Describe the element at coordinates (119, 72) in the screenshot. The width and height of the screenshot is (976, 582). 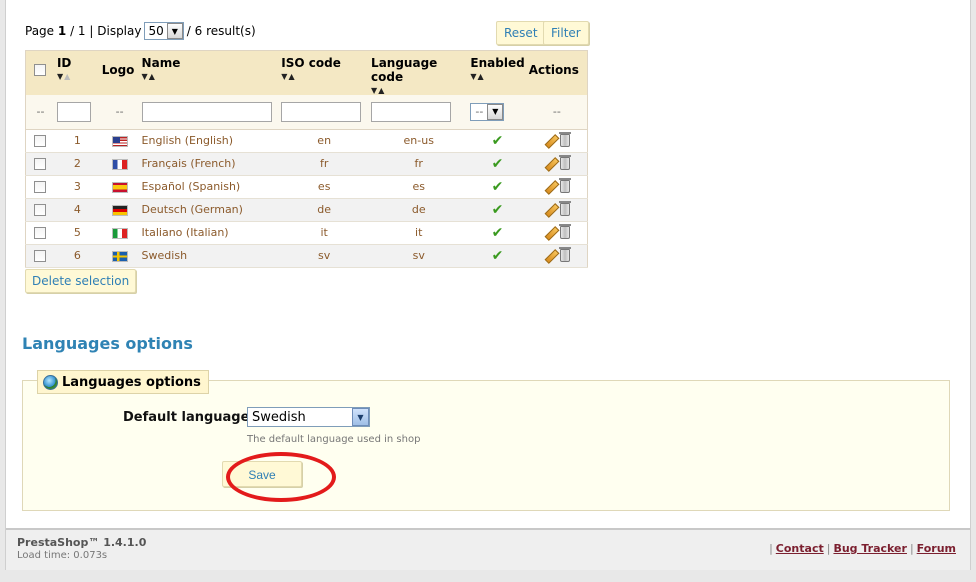
I see `column-logo: Logo` at that location.